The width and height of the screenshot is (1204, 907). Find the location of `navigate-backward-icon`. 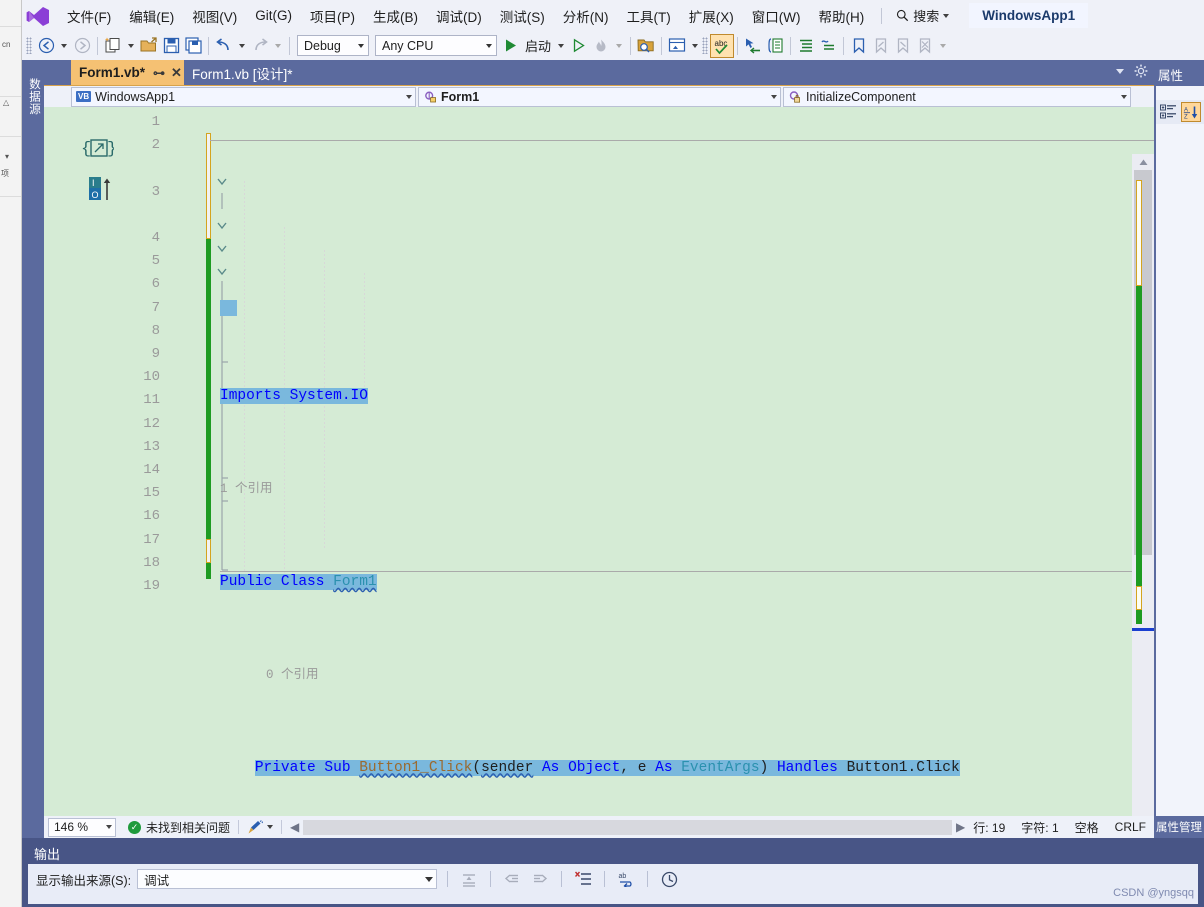

navigate-backward-icon is located at coordinates (46, 46).